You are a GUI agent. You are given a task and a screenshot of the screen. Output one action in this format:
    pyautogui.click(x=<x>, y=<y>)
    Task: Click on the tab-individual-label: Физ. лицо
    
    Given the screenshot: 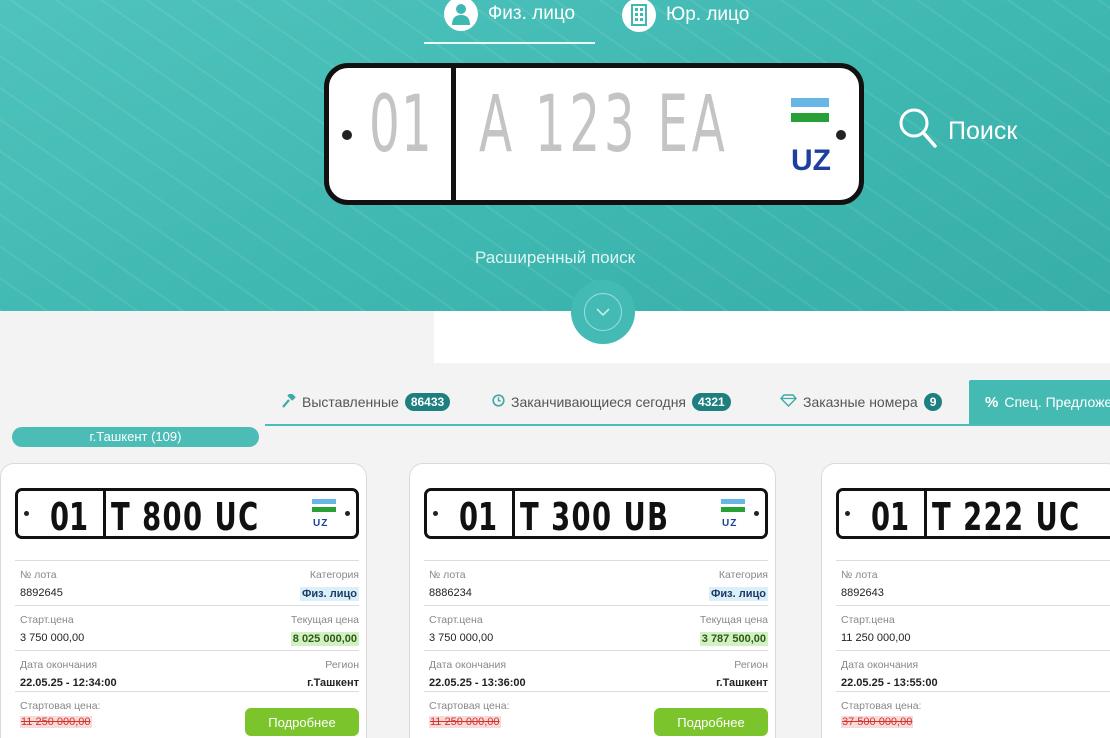 What is the action you would take?
    pyautogui.click(x=531, y=13)
    